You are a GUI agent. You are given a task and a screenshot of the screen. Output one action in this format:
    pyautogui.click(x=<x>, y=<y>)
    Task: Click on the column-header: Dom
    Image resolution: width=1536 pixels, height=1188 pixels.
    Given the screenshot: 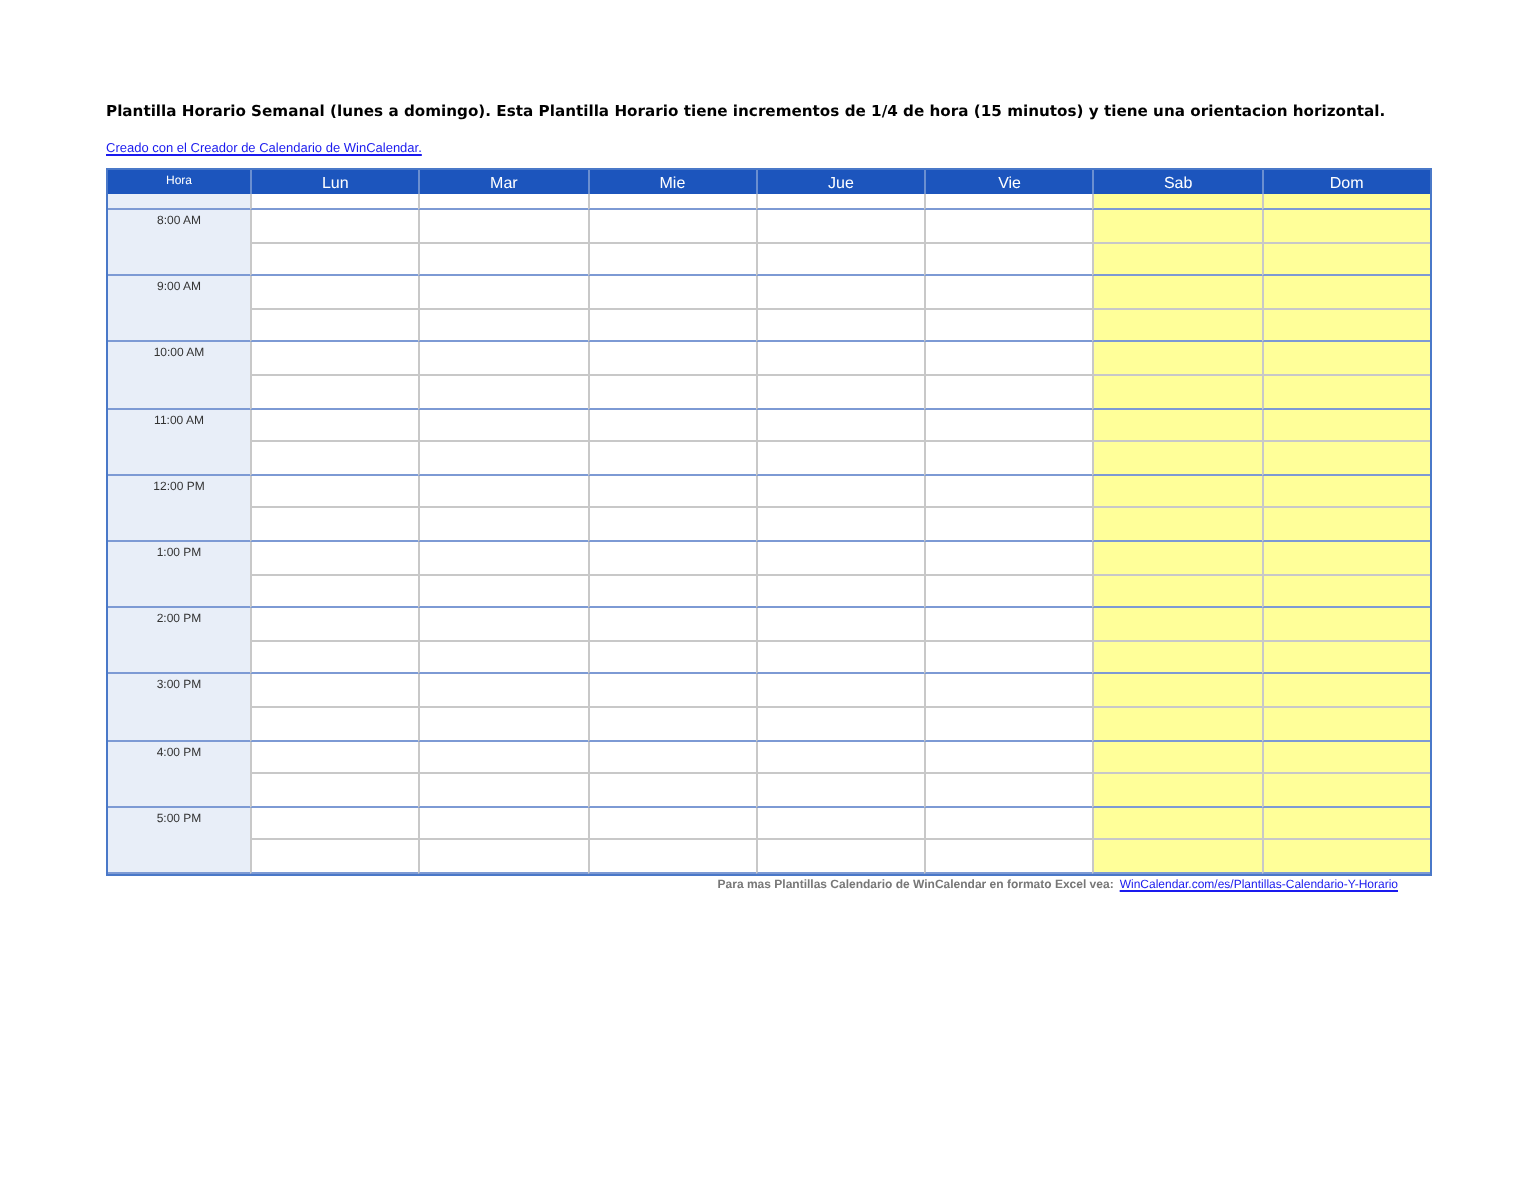 What is the action you would take?
    pyautogui.click(x=1345, y=182)
    